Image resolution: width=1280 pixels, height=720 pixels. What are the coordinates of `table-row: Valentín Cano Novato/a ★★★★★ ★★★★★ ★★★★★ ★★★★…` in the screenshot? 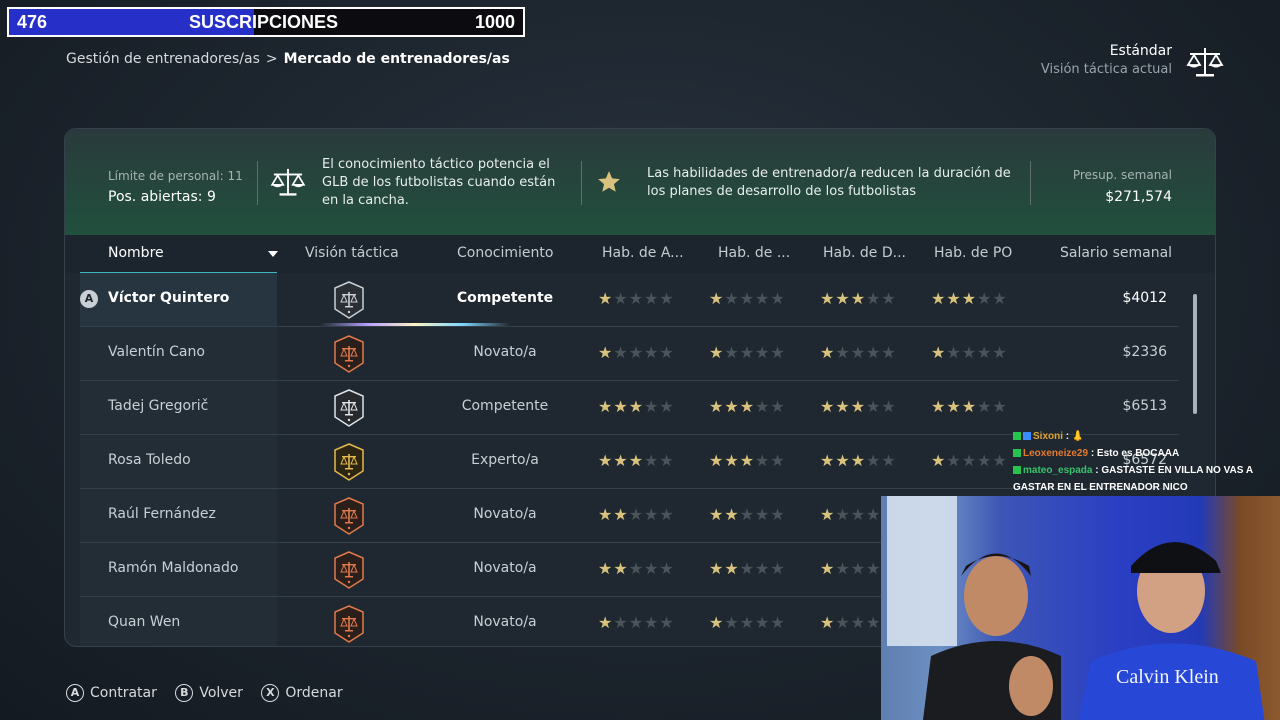 It's located at (629, 354).